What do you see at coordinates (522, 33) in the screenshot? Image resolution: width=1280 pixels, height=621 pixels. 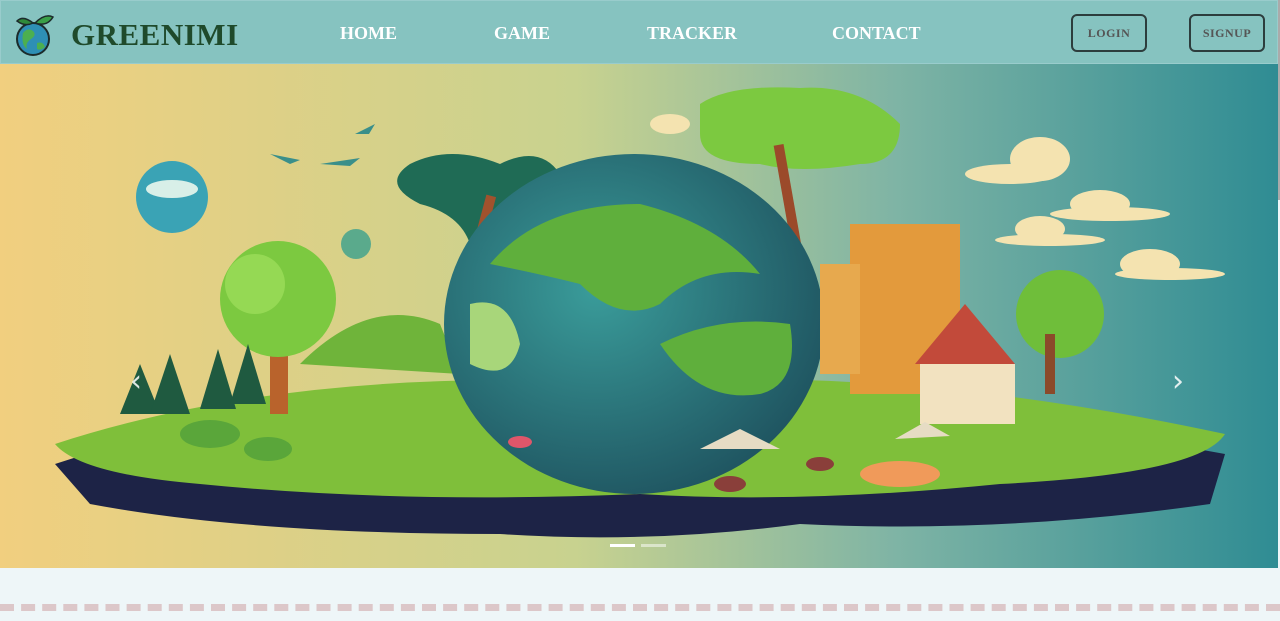 I see `nav-game: GAME` at bounding box center [522, 33].